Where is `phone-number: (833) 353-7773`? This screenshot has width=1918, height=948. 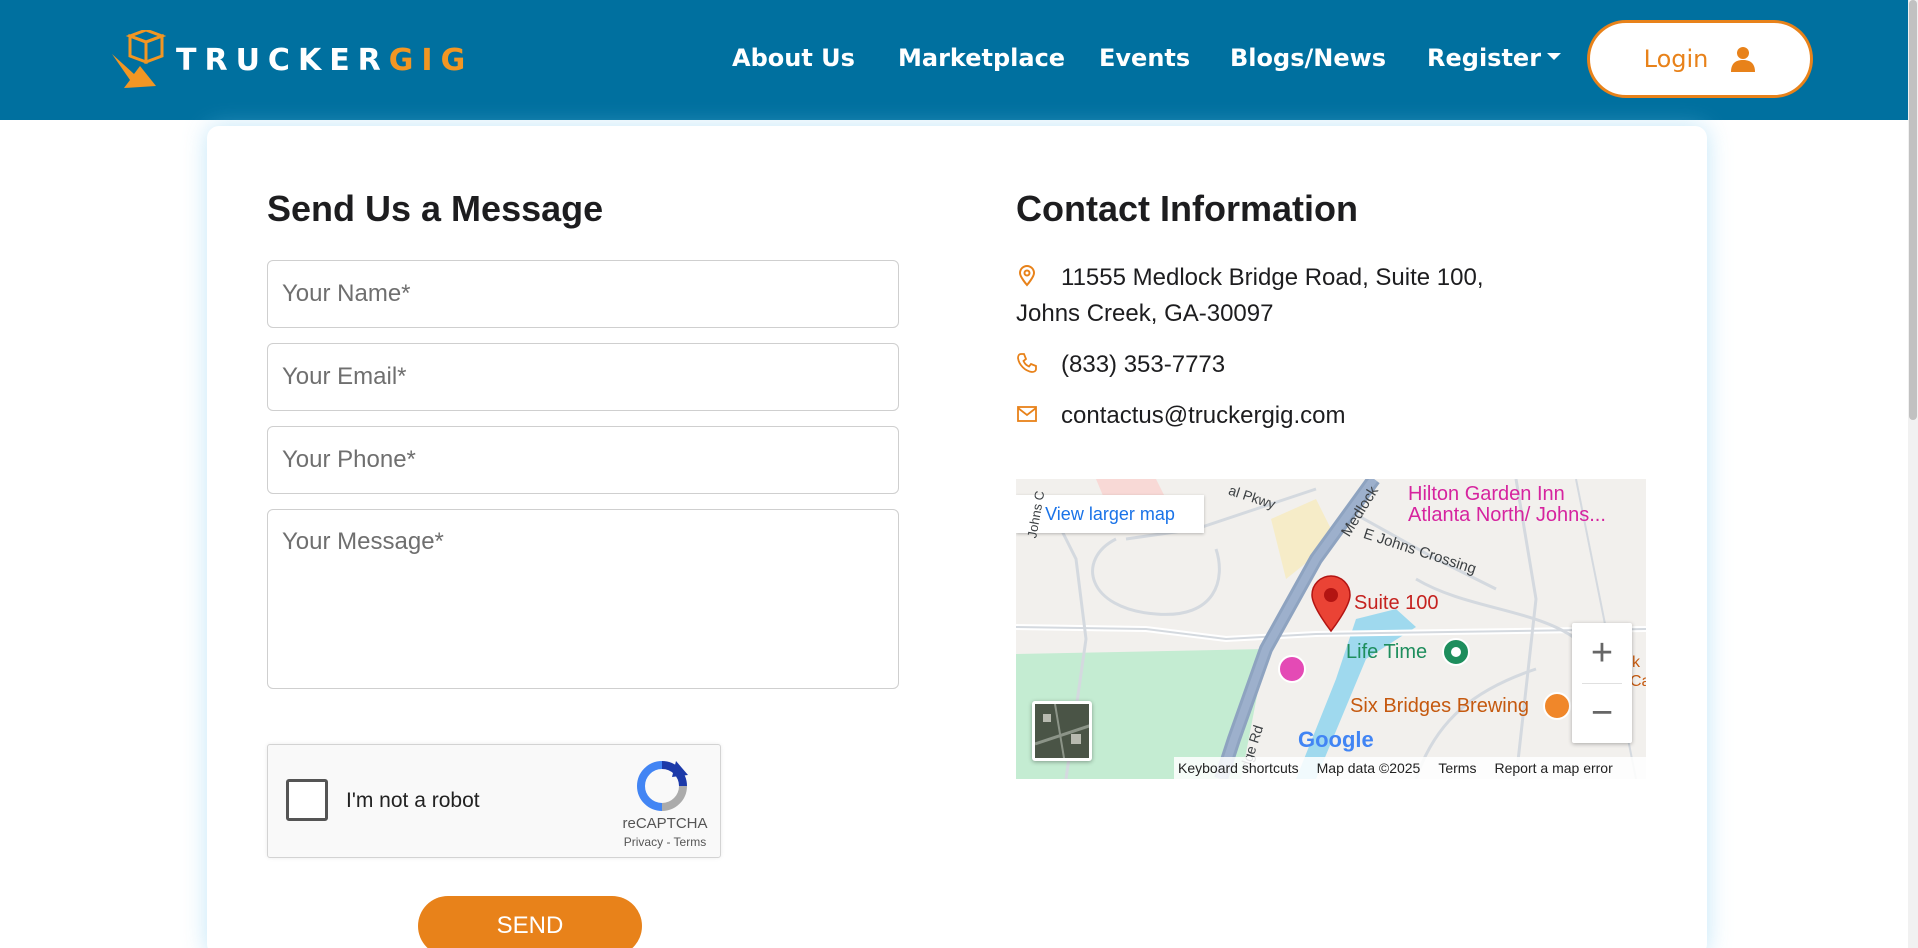 phone-number: (833) 353-7773 is located at coordinates (1143, 365).